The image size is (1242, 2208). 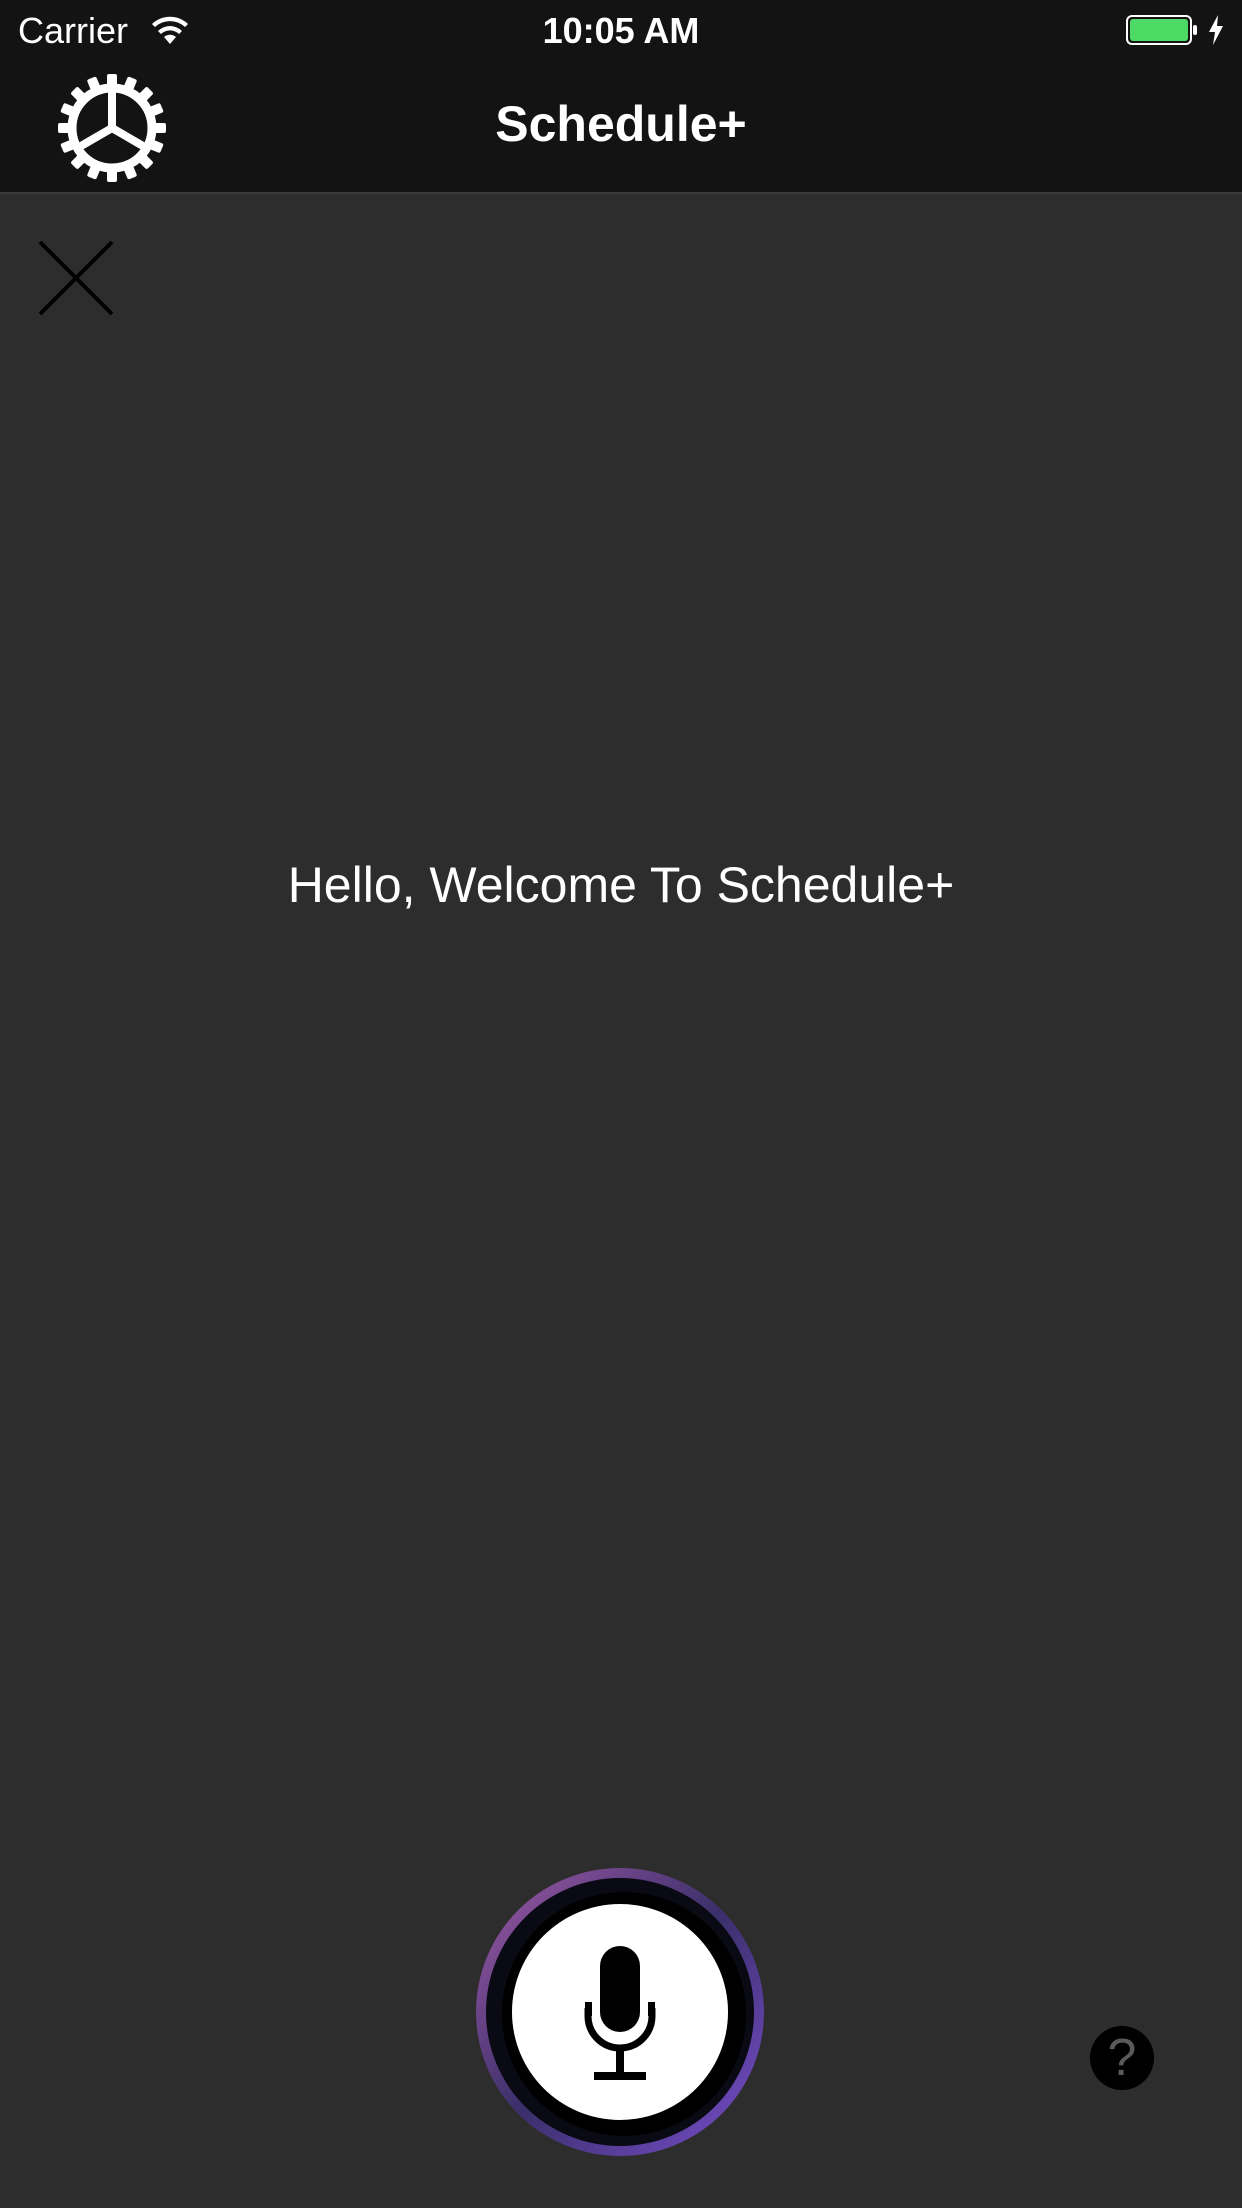 I want to click on status-time: 10:05 AM, so click(x=621, y=30).